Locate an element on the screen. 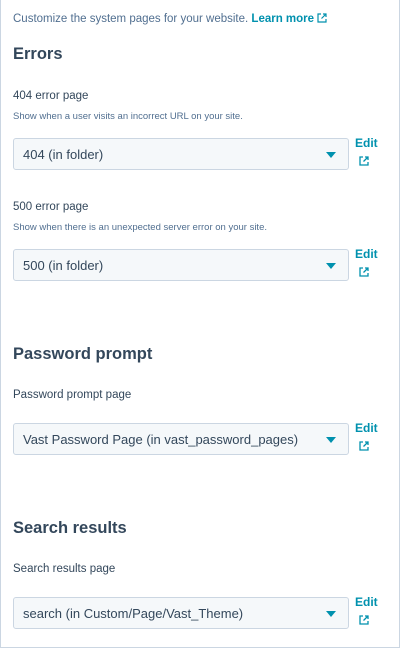  search-page-select: search (in Custom/Page/Vast_Theme) is located at coordinates (181, 613).